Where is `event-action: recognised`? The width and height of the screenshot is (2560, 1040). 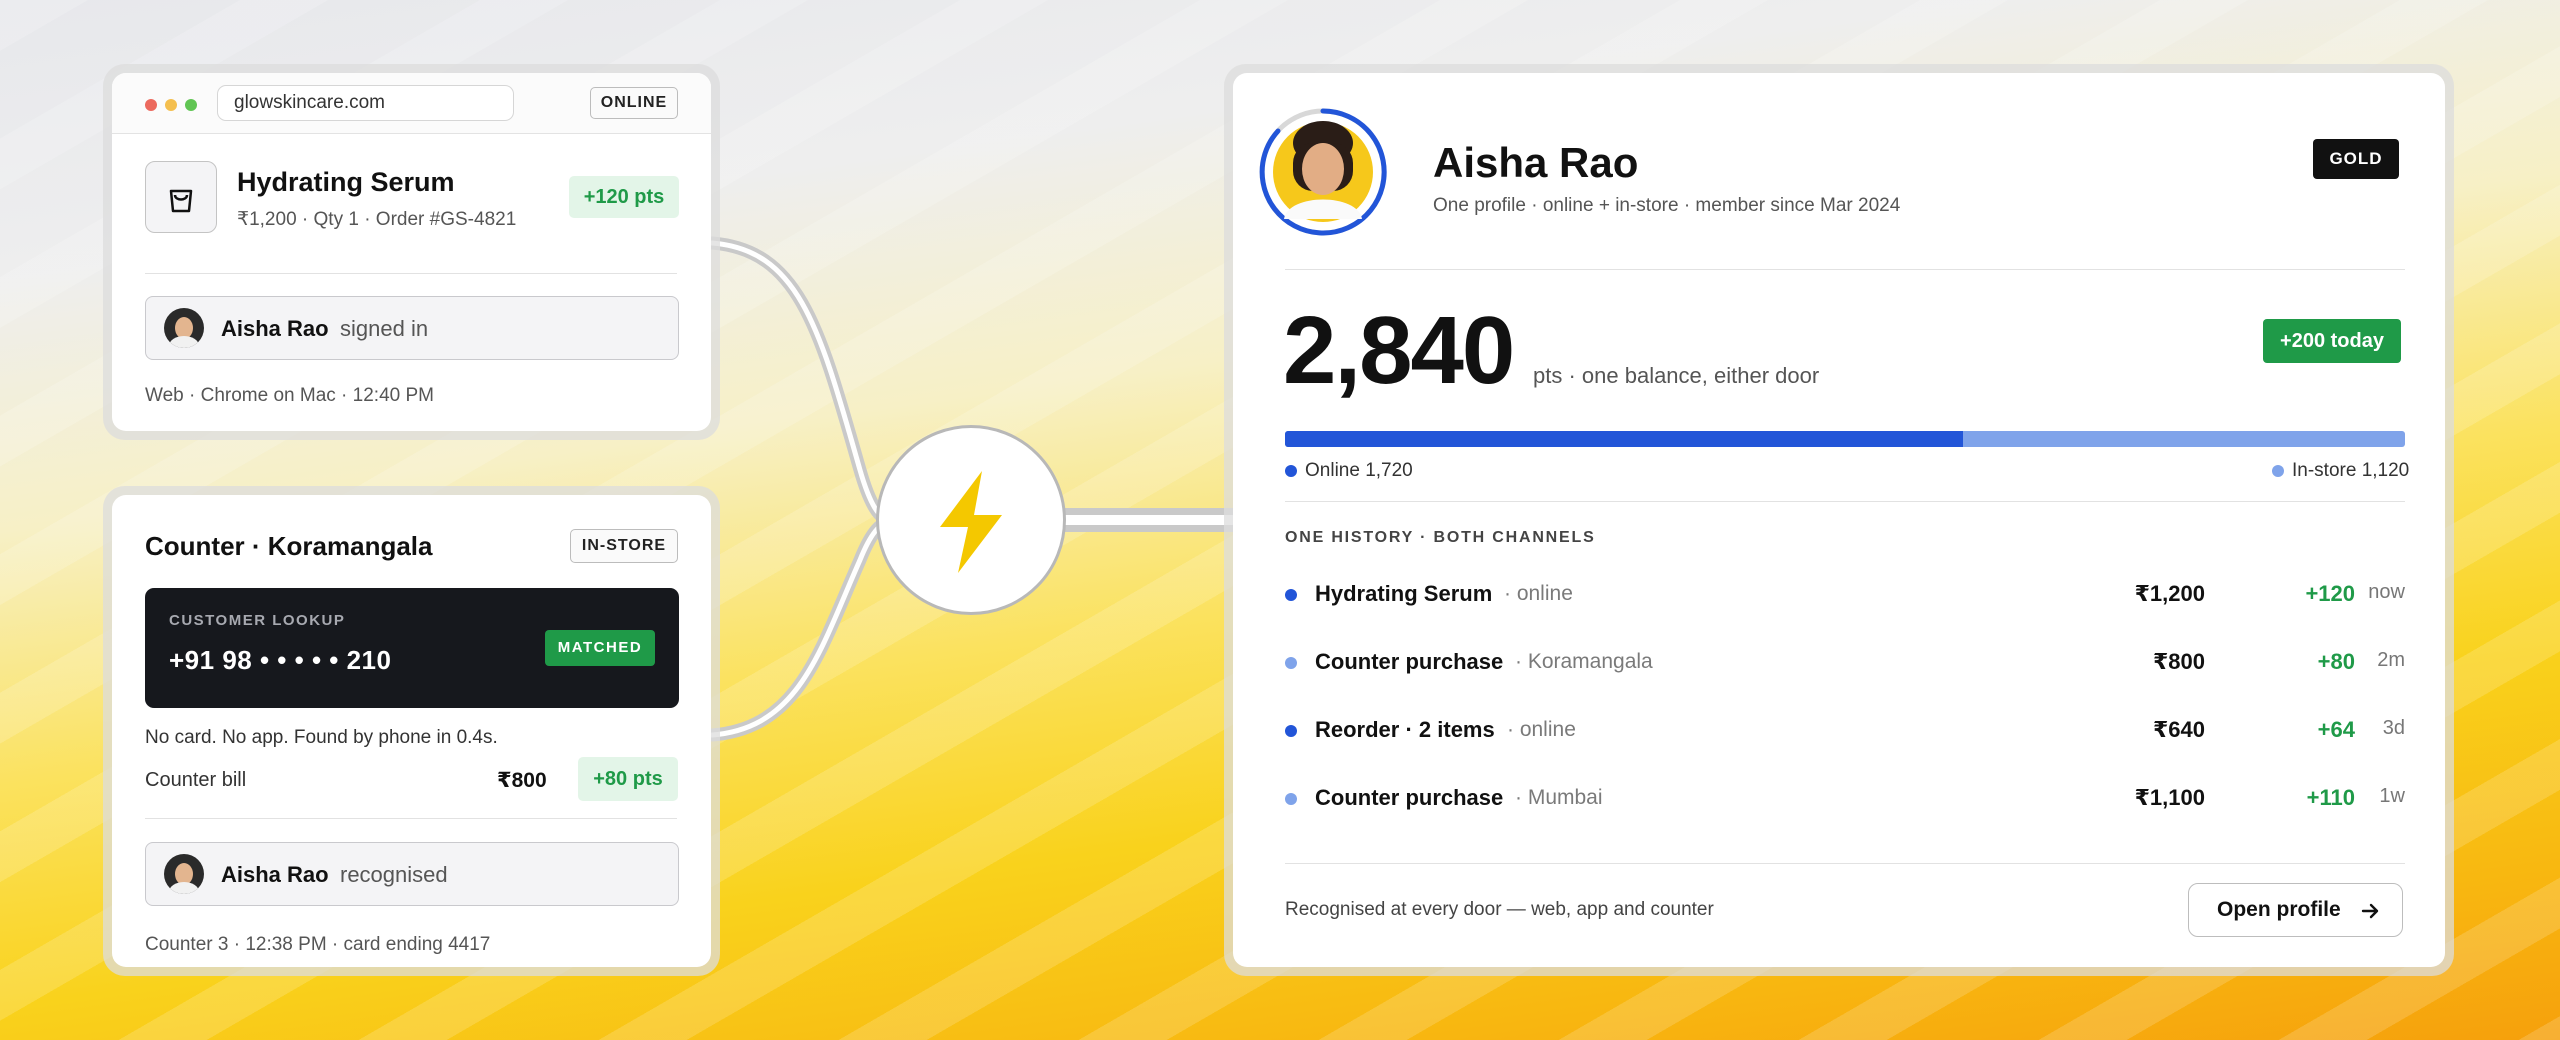 event-action: recognised is located at coordinates (394, 874).